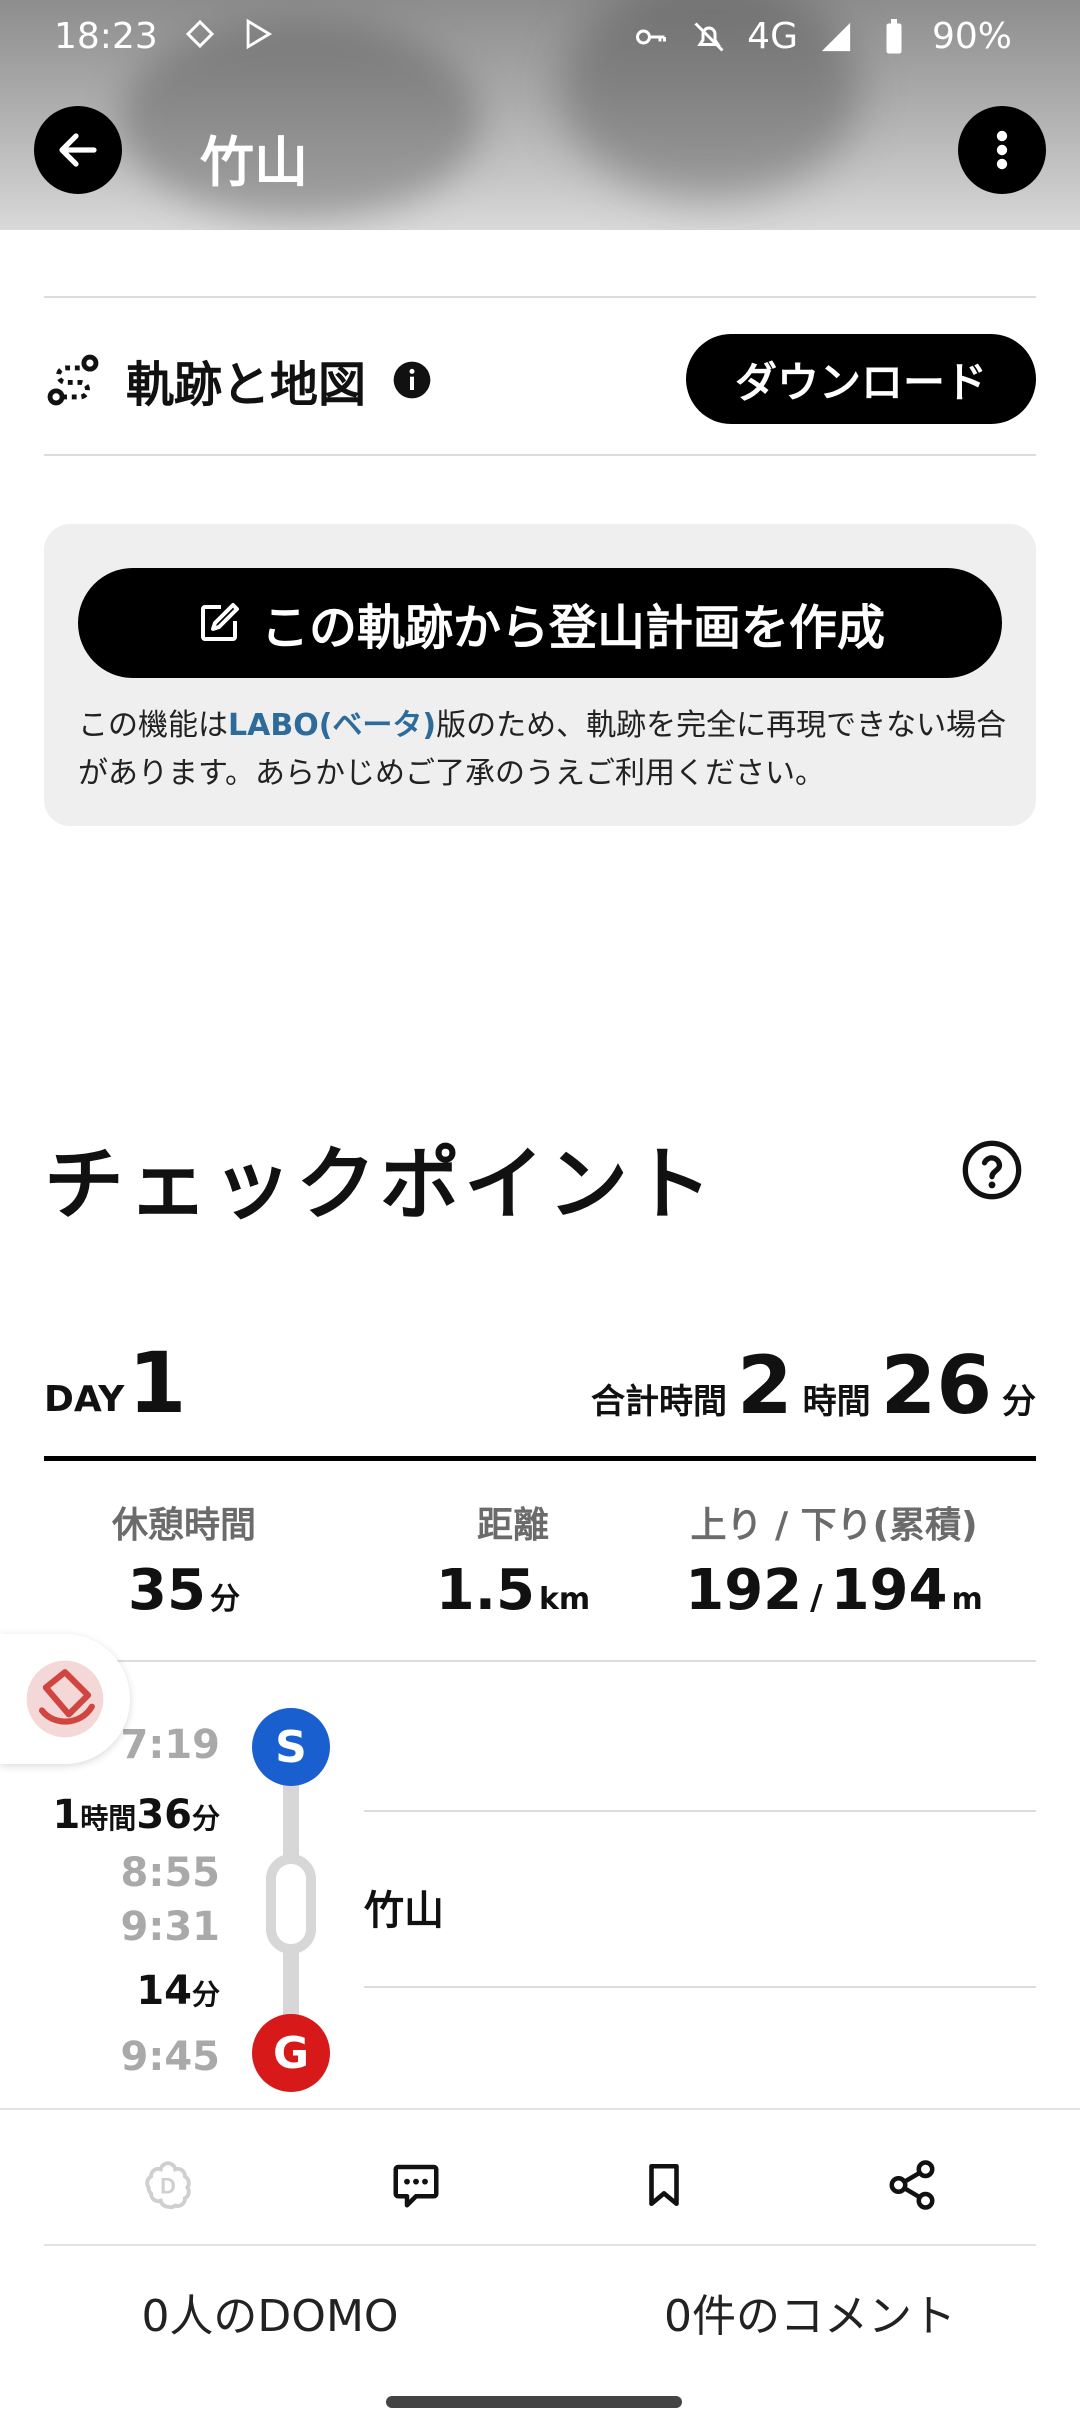 The width and height of the screenshot is (1080, 2432). Describe the element at coordinates (709, 37) in the screenshot. I see `mute-icon` at that location.